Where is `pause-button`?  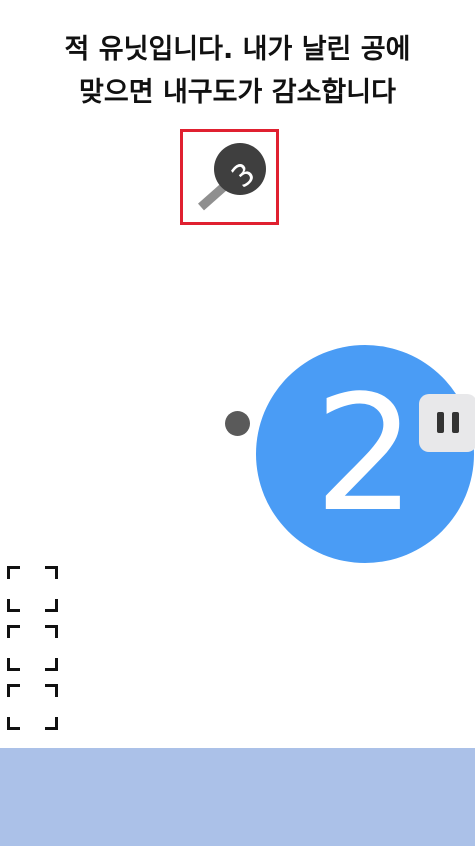
pause-button is located at coordinates (447, 423).